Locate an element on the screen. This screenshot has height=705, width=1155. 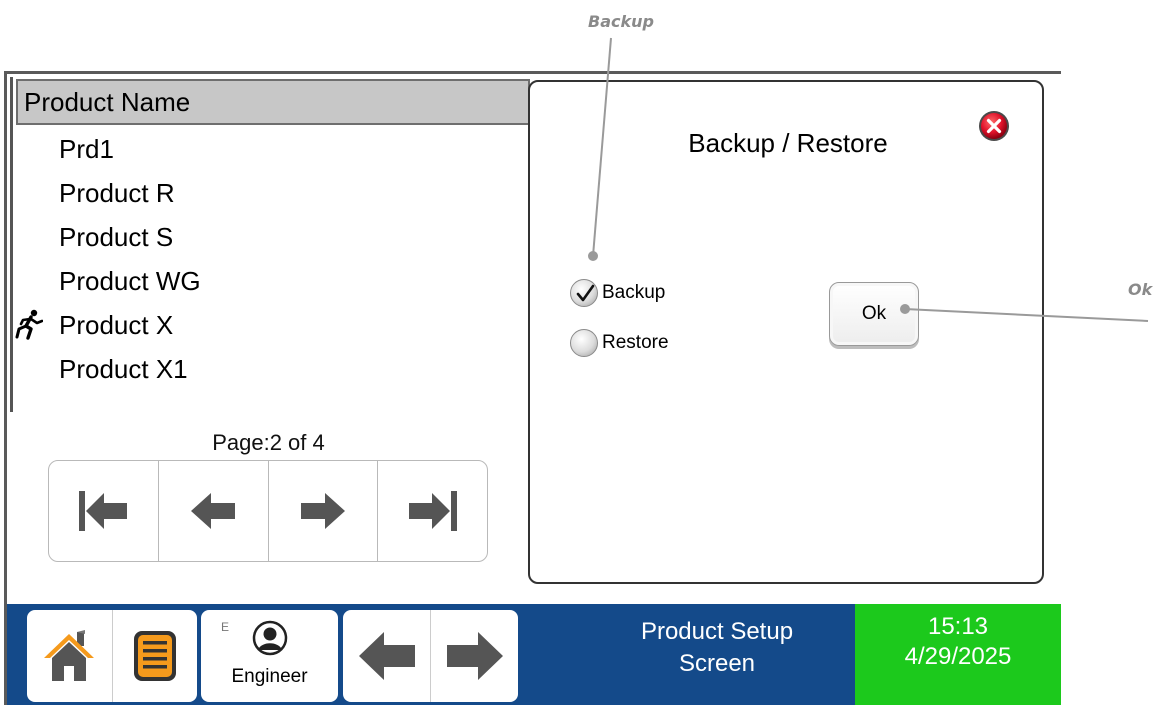
restore-option: Restore is located at coordinates (619, 343).